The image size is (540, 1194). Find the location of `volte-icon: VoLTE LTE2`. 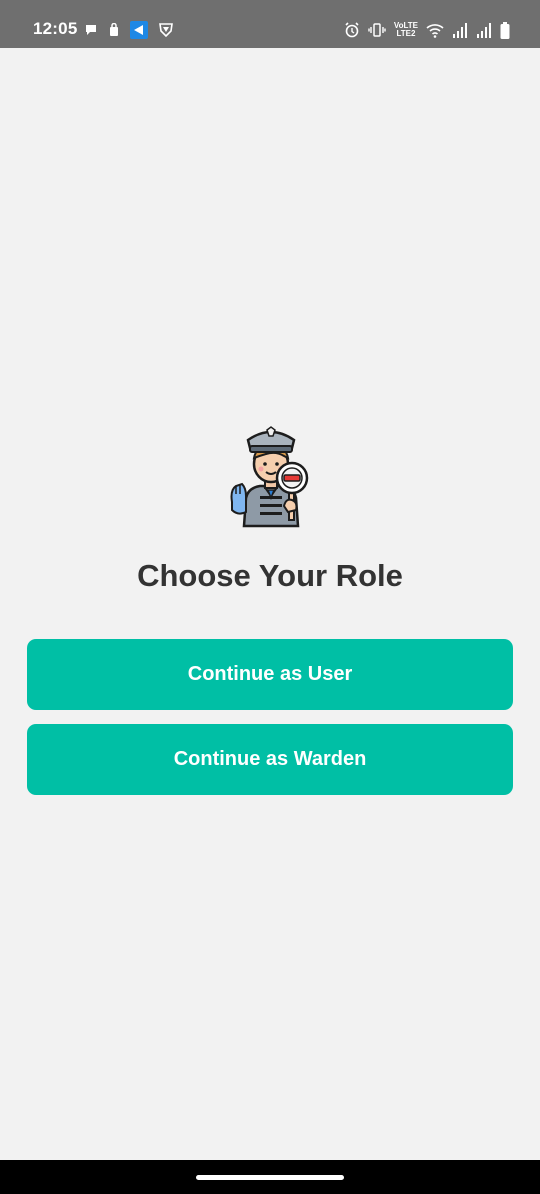

volte-icon: VoLTE LTE2 is located at coordinates (406, 30).